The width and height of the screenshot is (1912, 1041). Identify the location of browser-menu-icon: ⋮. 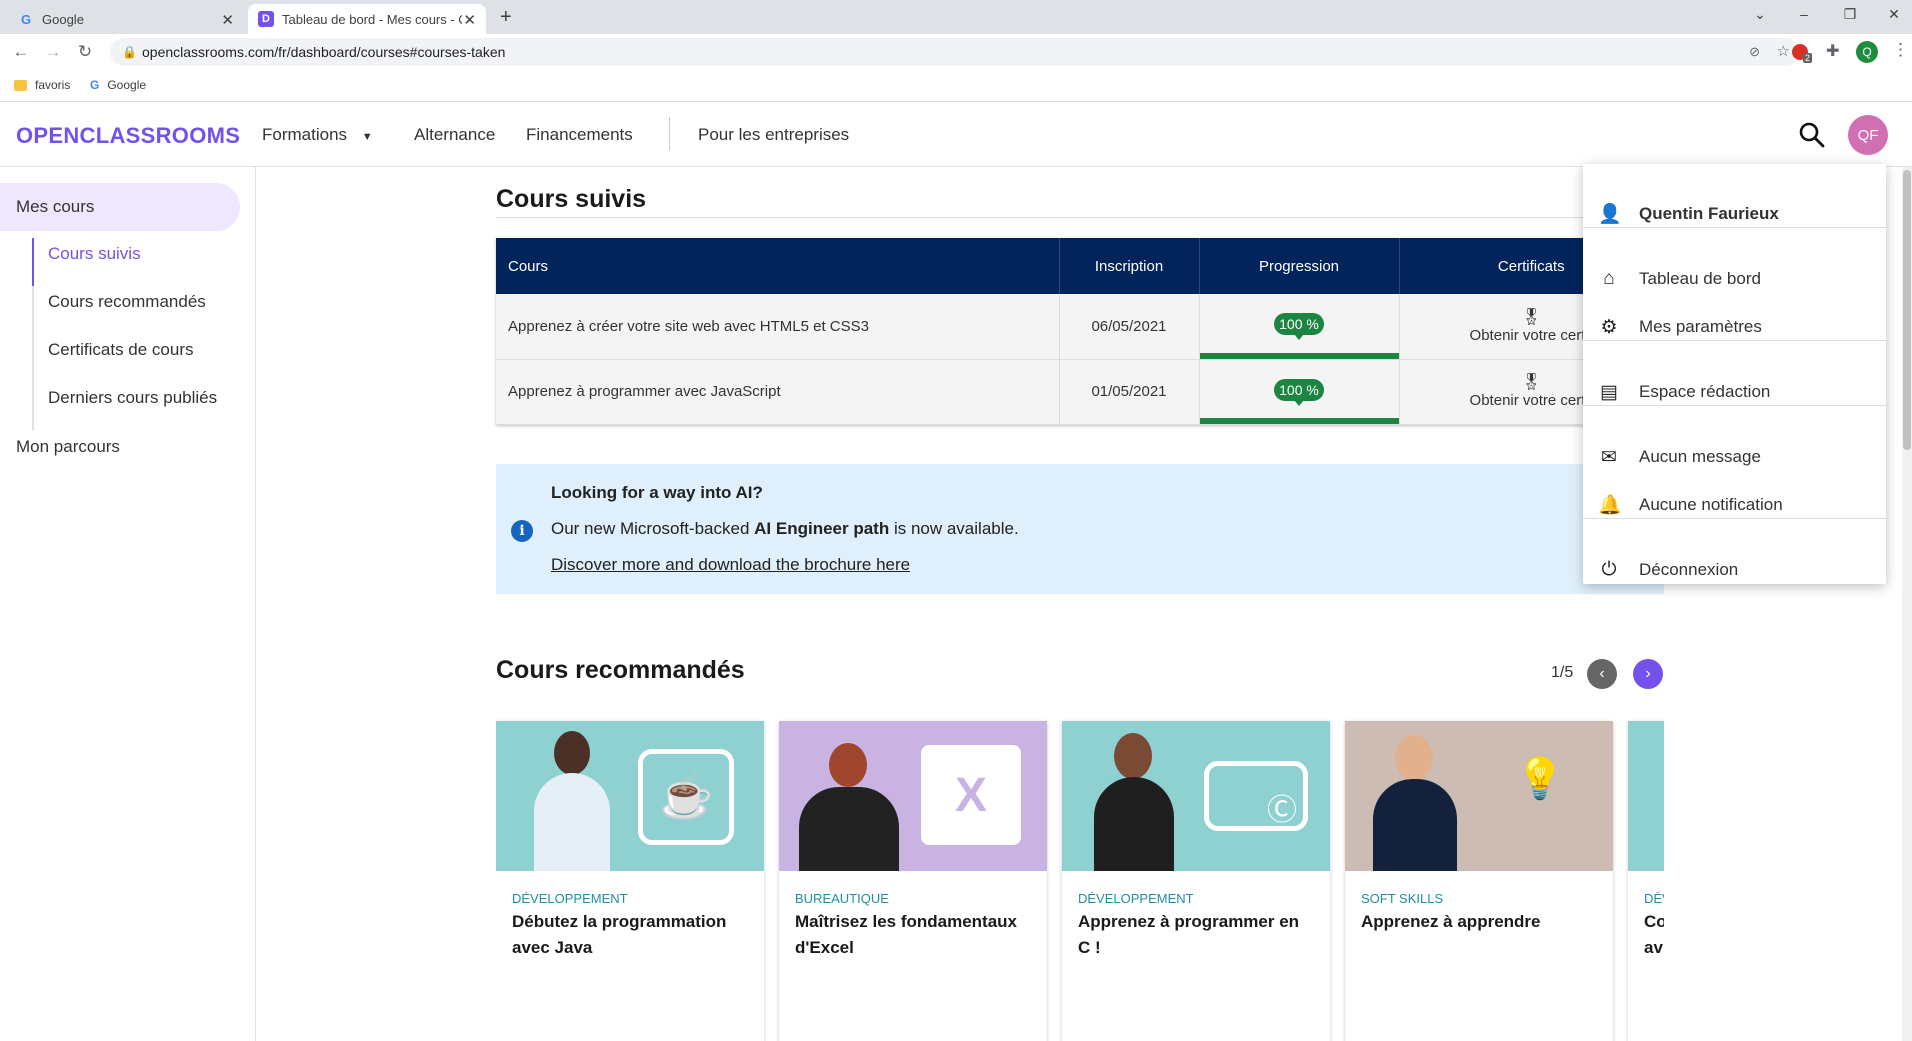
(1900, 50).